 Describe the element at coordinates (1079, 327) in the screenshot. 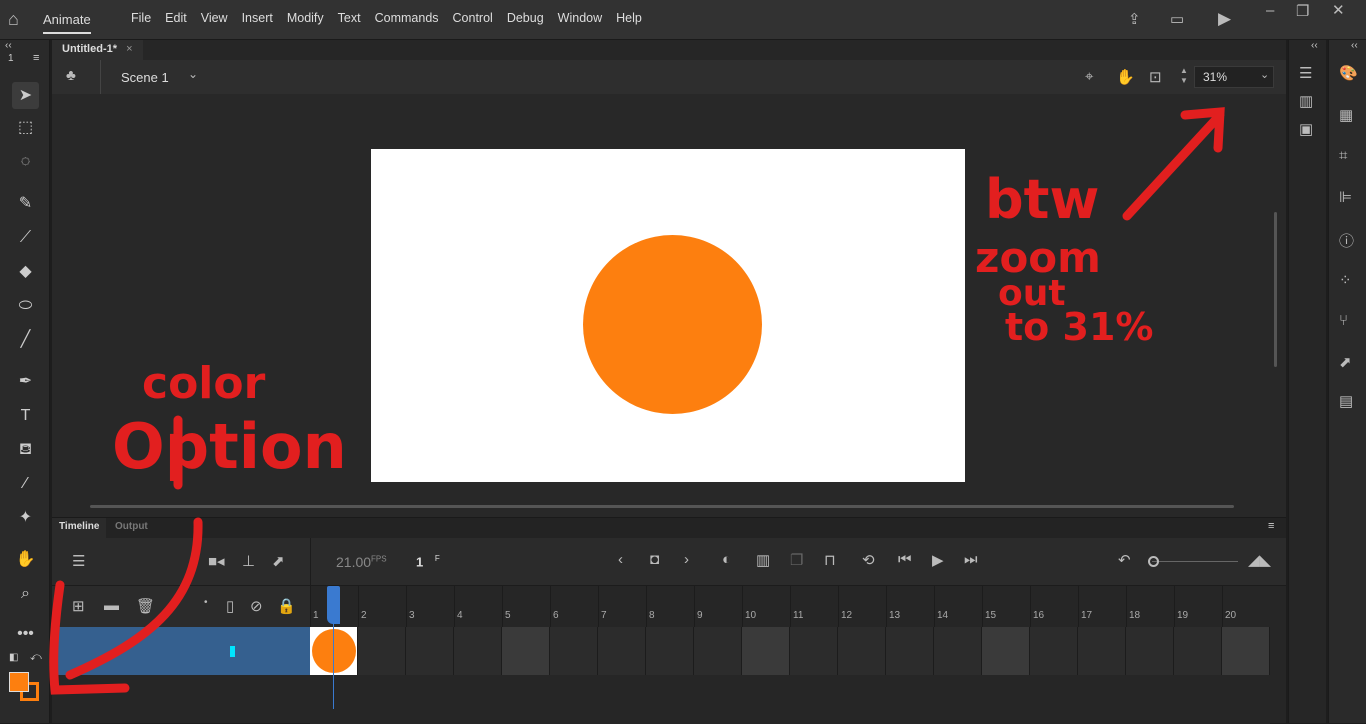

I see `annotation-text-to31: to 31%` at that location.